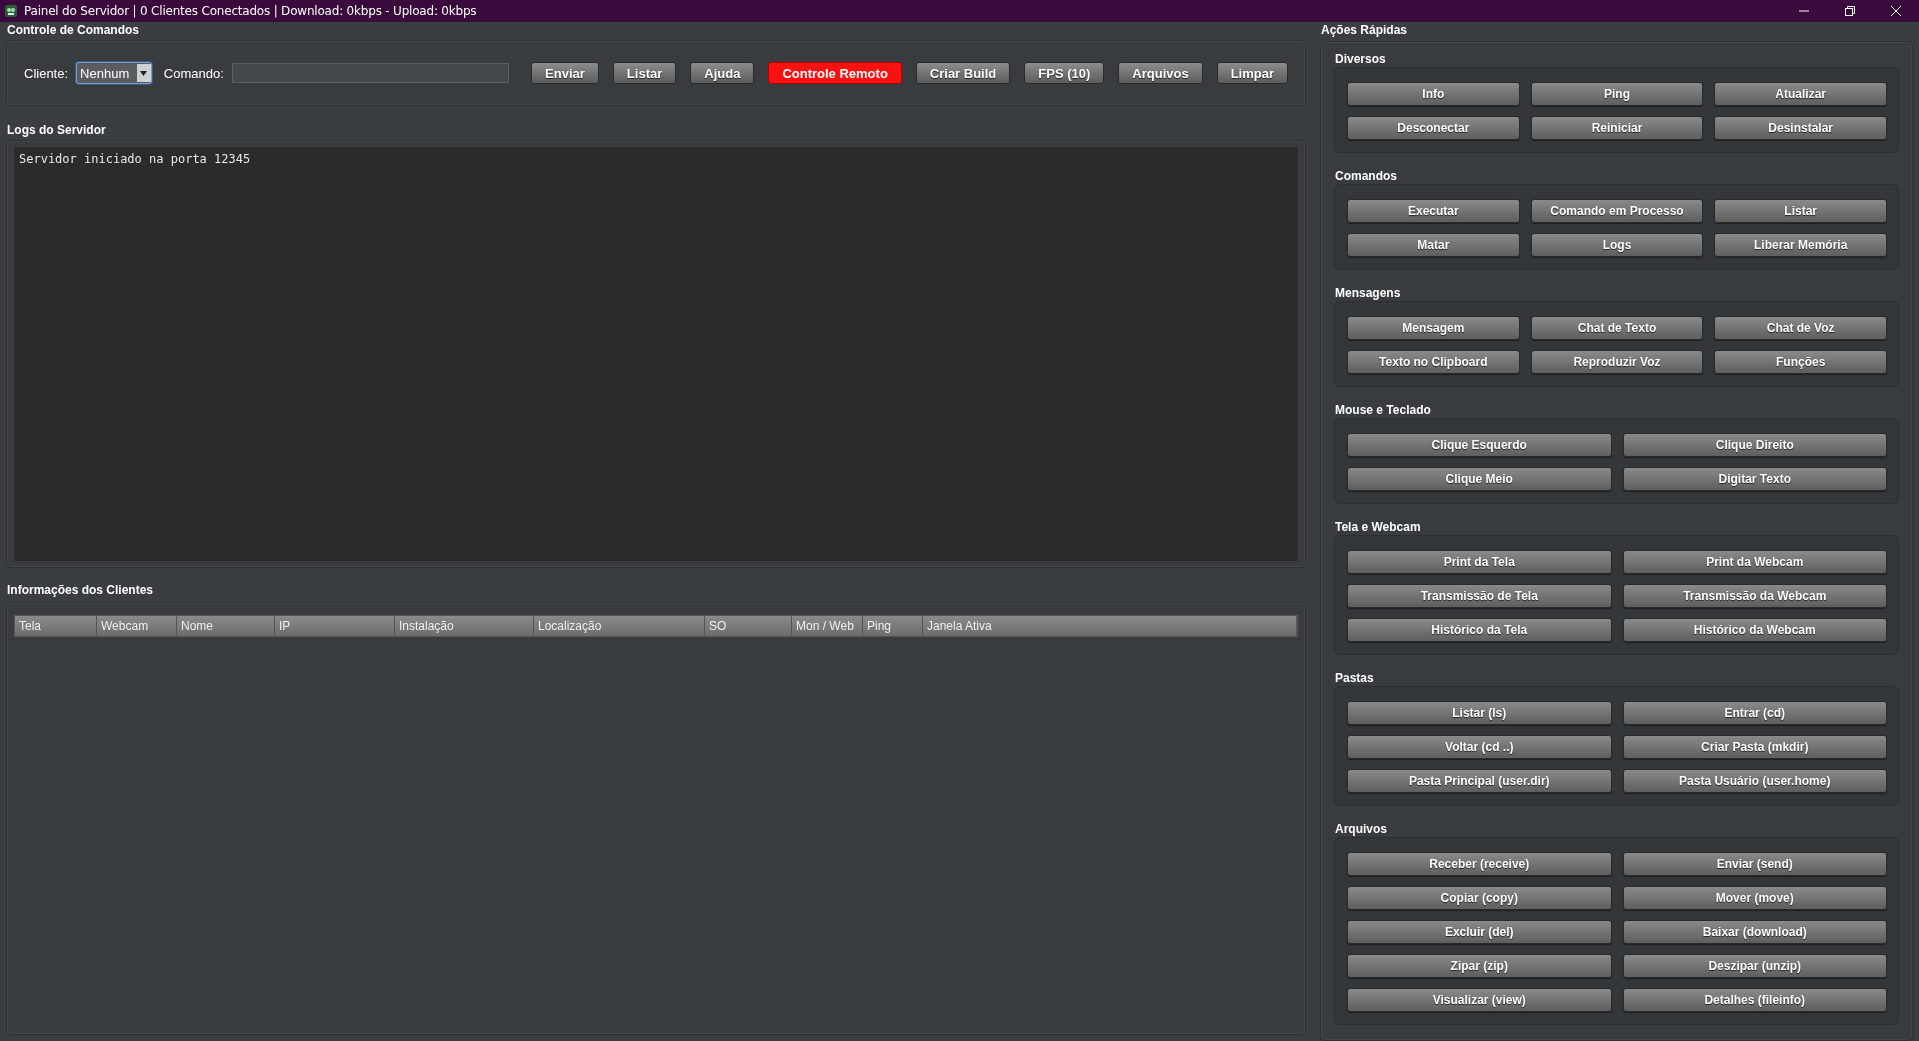  What do you see at coordinates (1479, 898) in the screenshot?
I see `action-button: Copiar (copy)` at bounding box center [1479, 898].